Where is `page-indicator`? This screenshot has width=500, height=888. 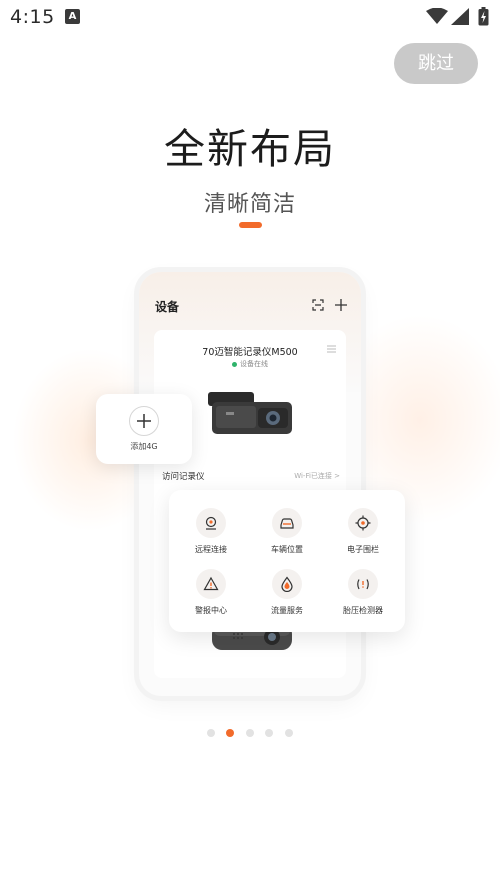
page-indicator is located at coordinates (251, 733).